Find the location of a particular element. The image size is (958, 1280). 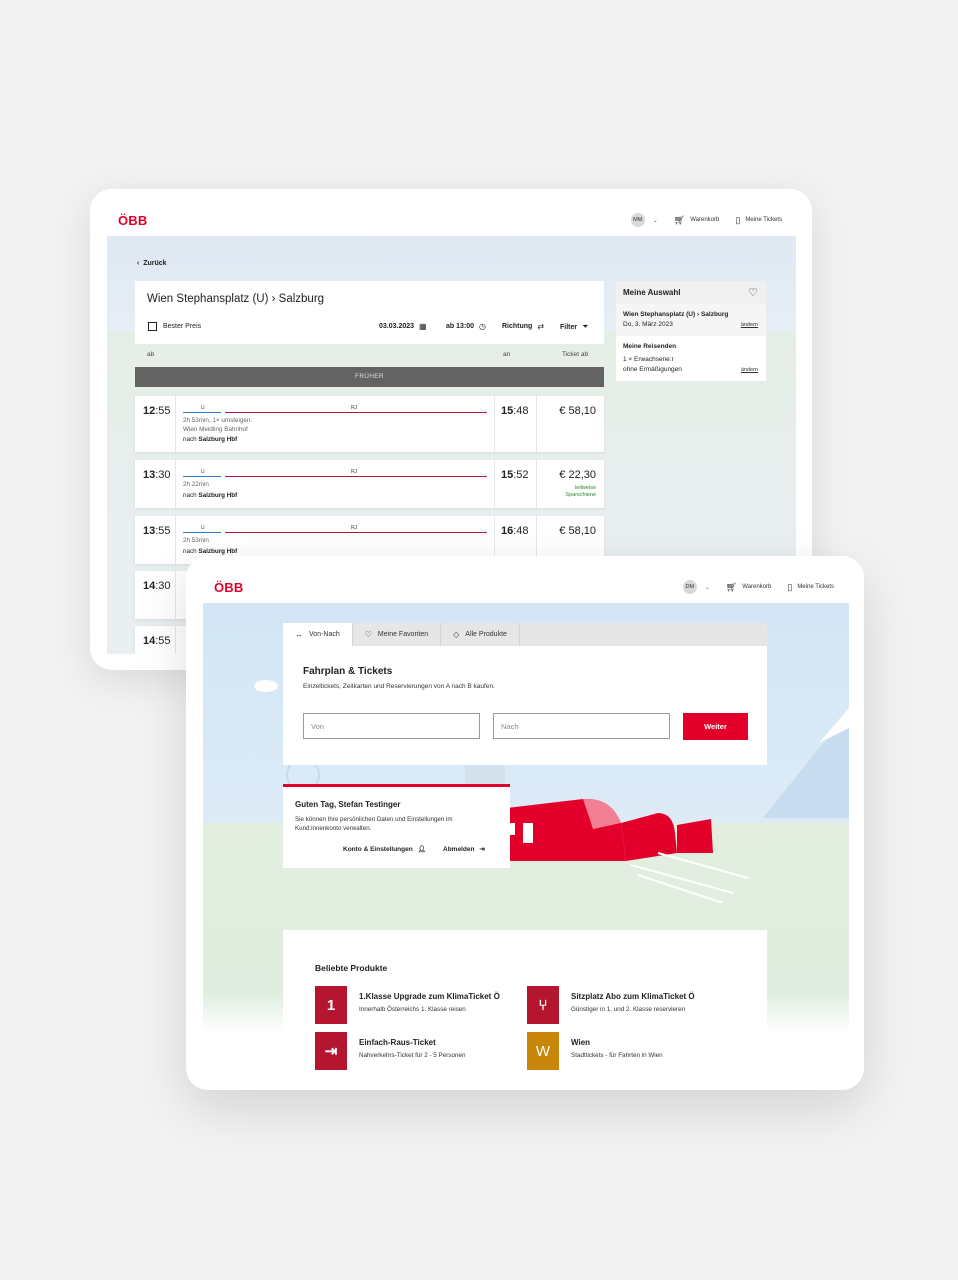

logout-icon: ⇥ is located at coordinates (482, 849).